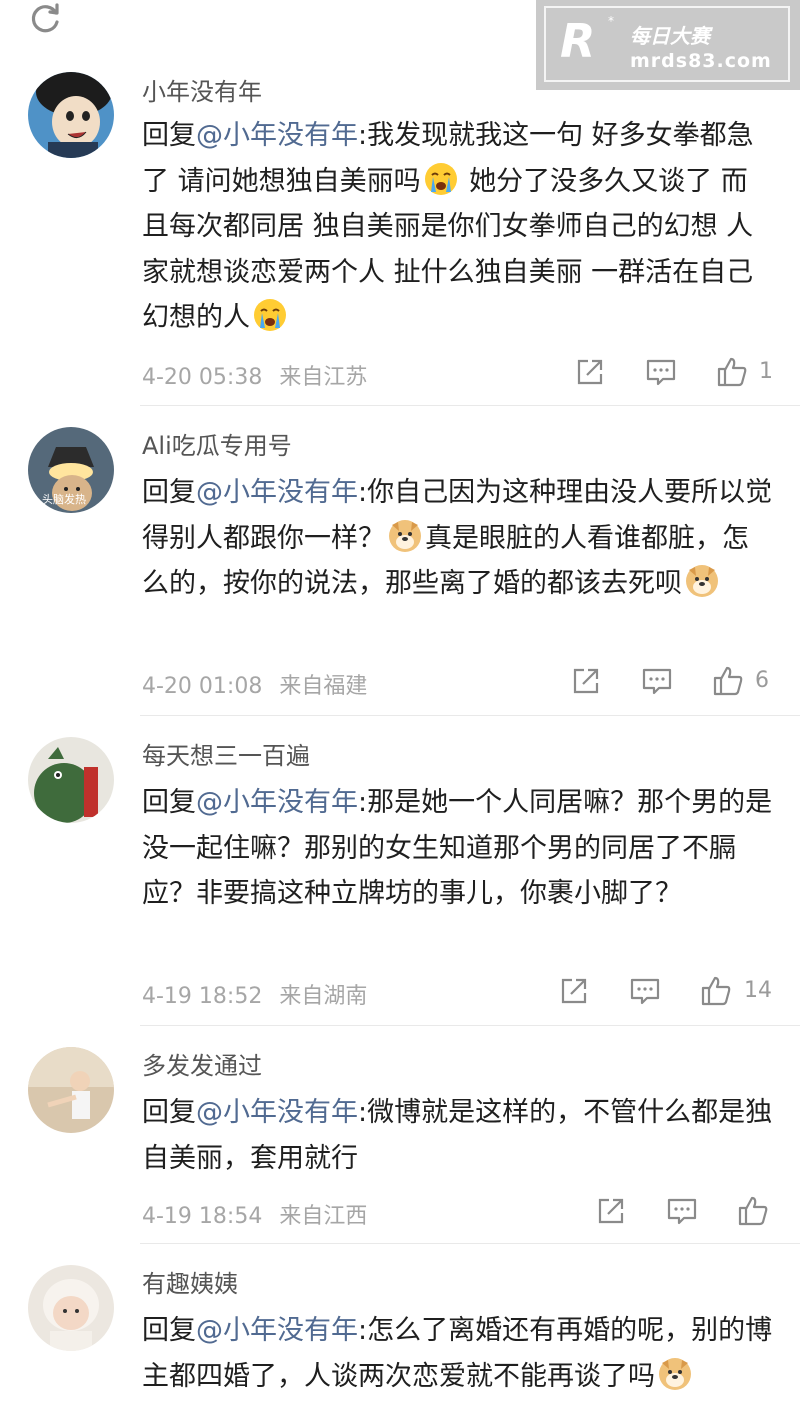  I want to click on like-count: 6, so click(762, 680).